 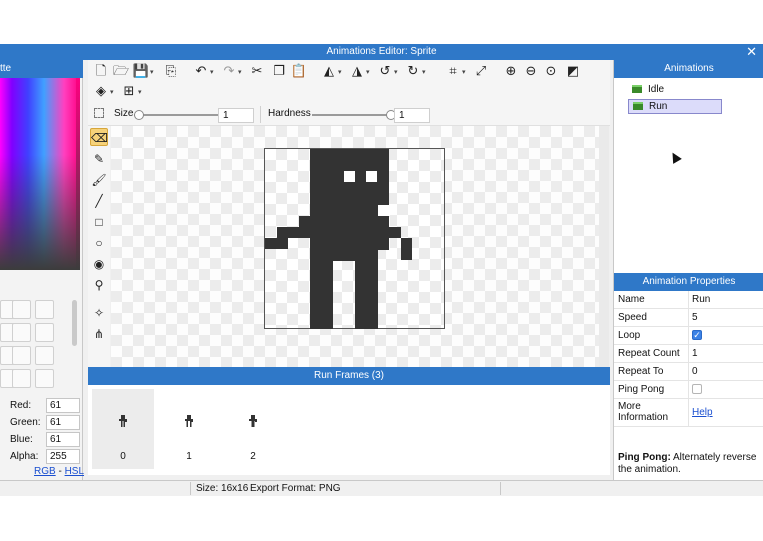 What do you see at coordinates (701, 299) in the screenshot?
I see `prop-name-value: Run` at bounding box center [701, 299].